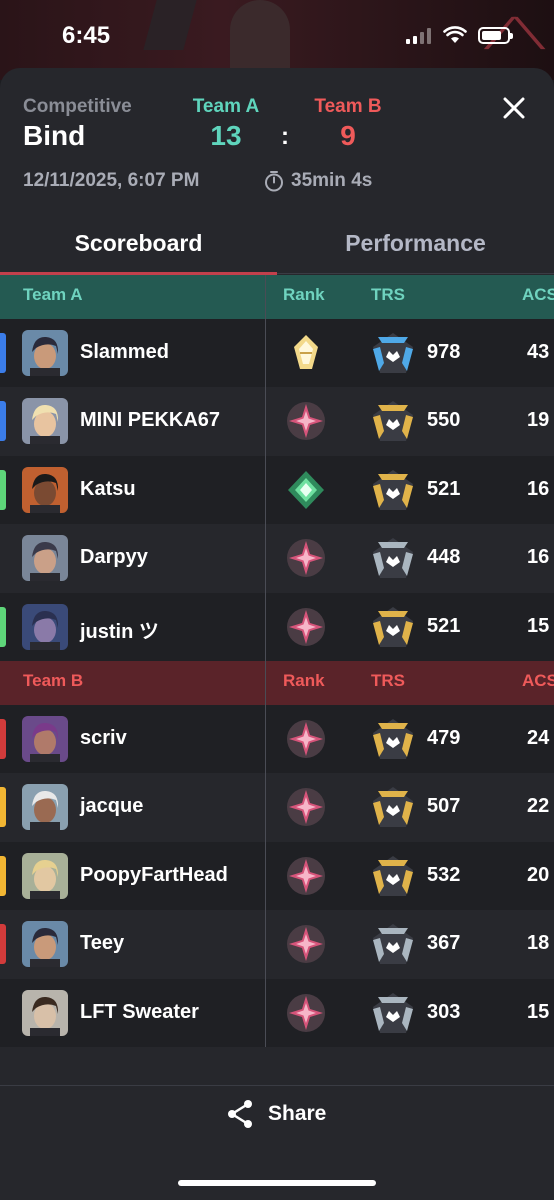  What do you see at coordinates (54, 135) in the screenshot?
I see `map-name: Bind` at bounding box center [54, 135].